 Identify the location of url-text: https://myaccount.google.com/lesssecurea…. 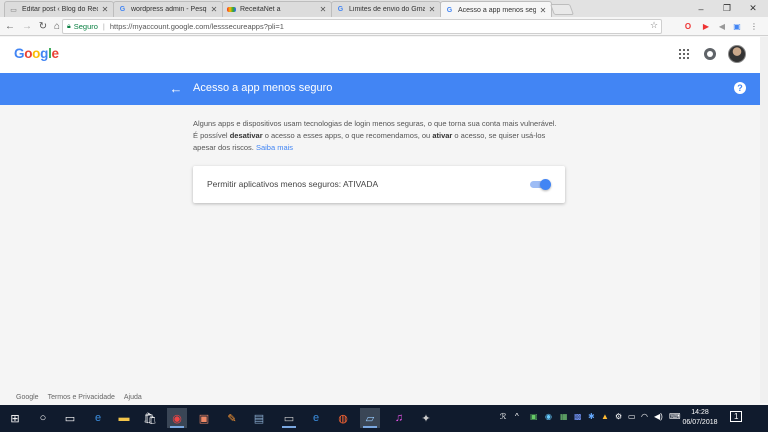
(196, 26).